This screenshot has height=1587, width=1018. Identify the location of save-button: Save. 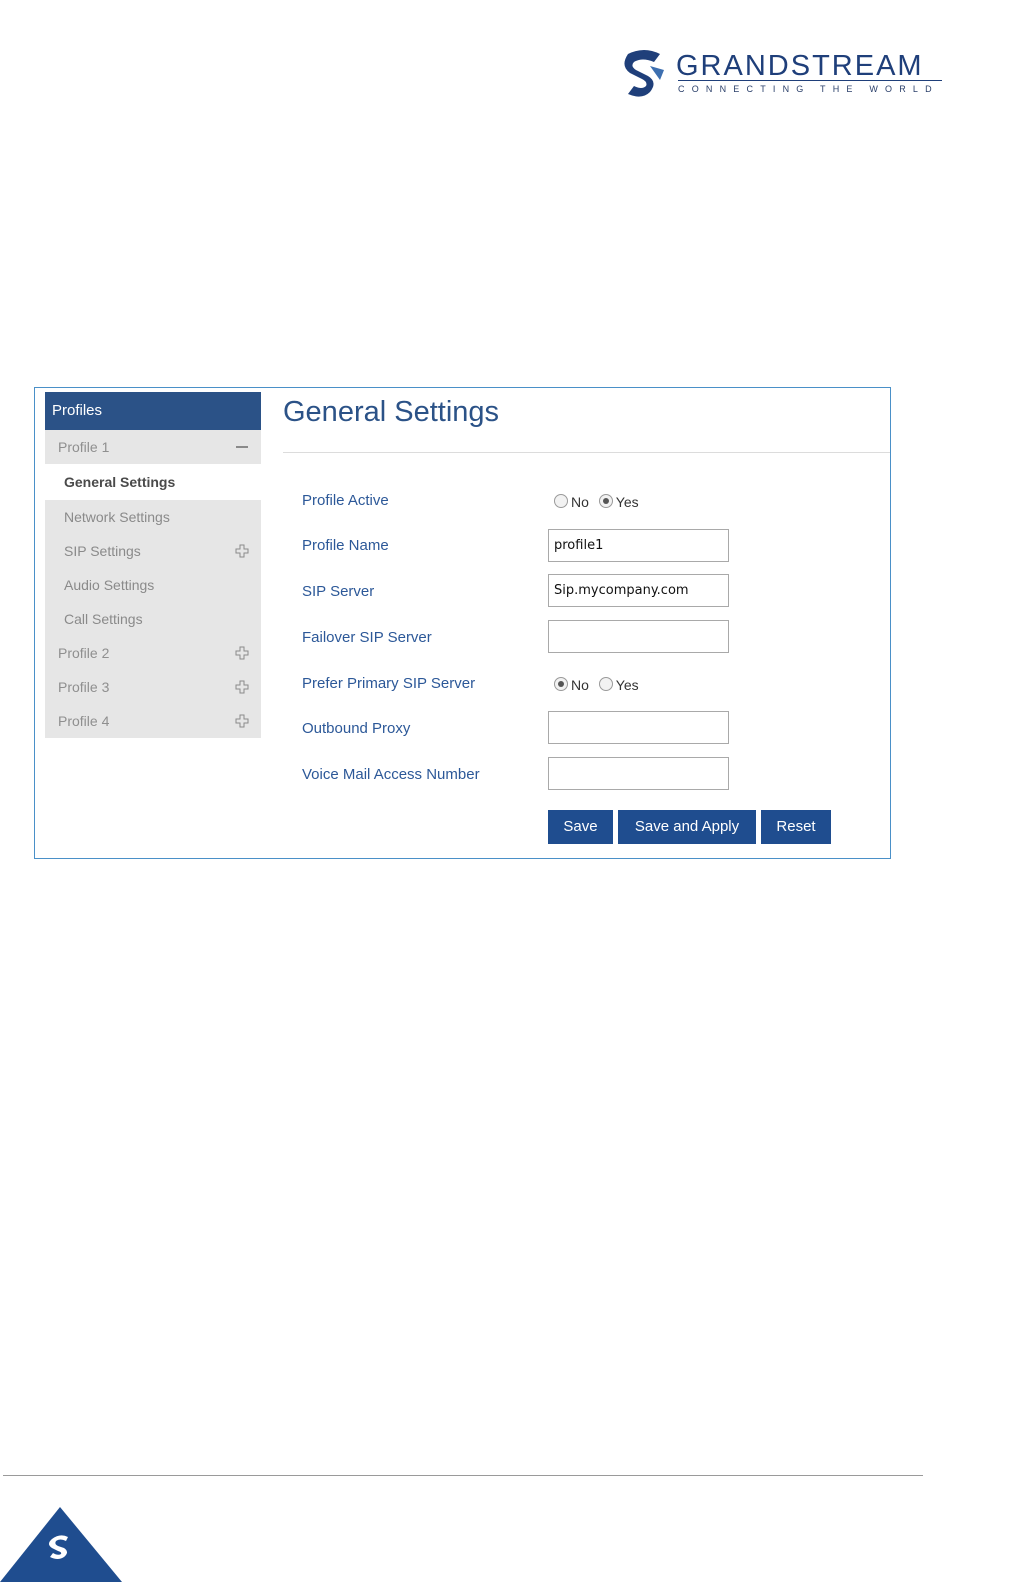
(580, 827).